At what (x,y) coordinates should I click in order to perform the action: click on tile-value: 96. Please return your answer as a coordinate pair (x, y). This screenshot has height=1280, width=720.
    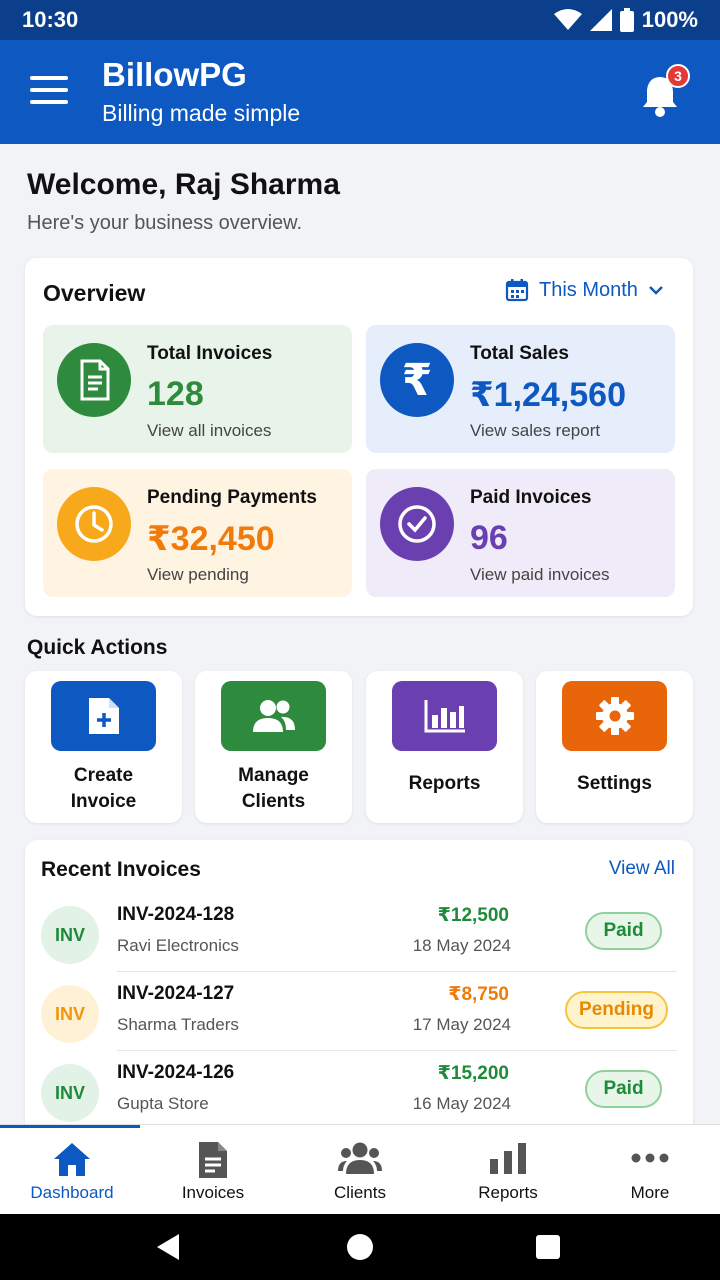
    Looking at the image, I should click on (489, 538).